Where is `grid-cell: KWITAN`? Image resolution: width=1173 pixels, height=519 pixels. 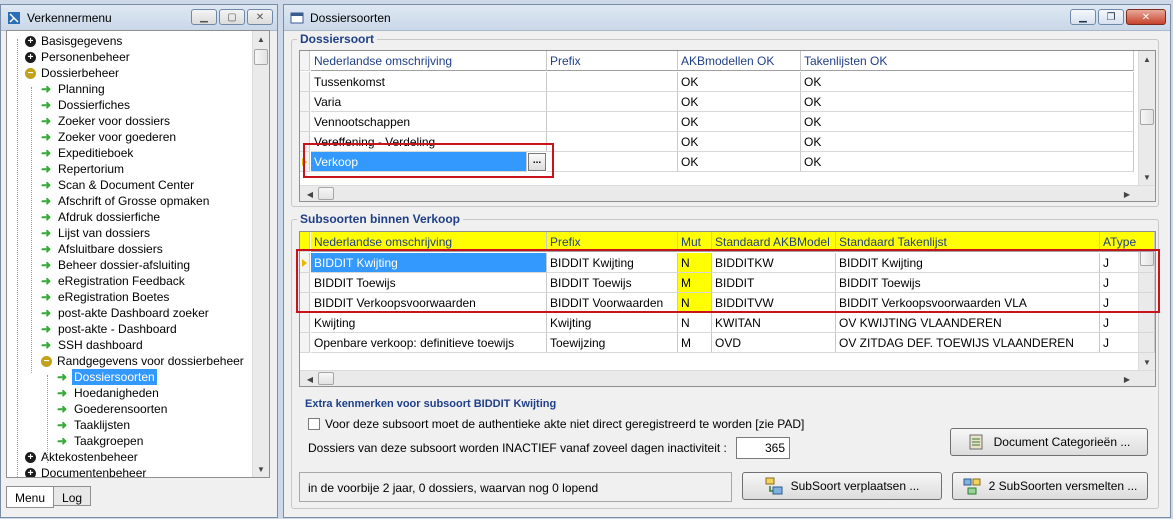
grid-cell: KWITAN is located at coordinates (774, 323).